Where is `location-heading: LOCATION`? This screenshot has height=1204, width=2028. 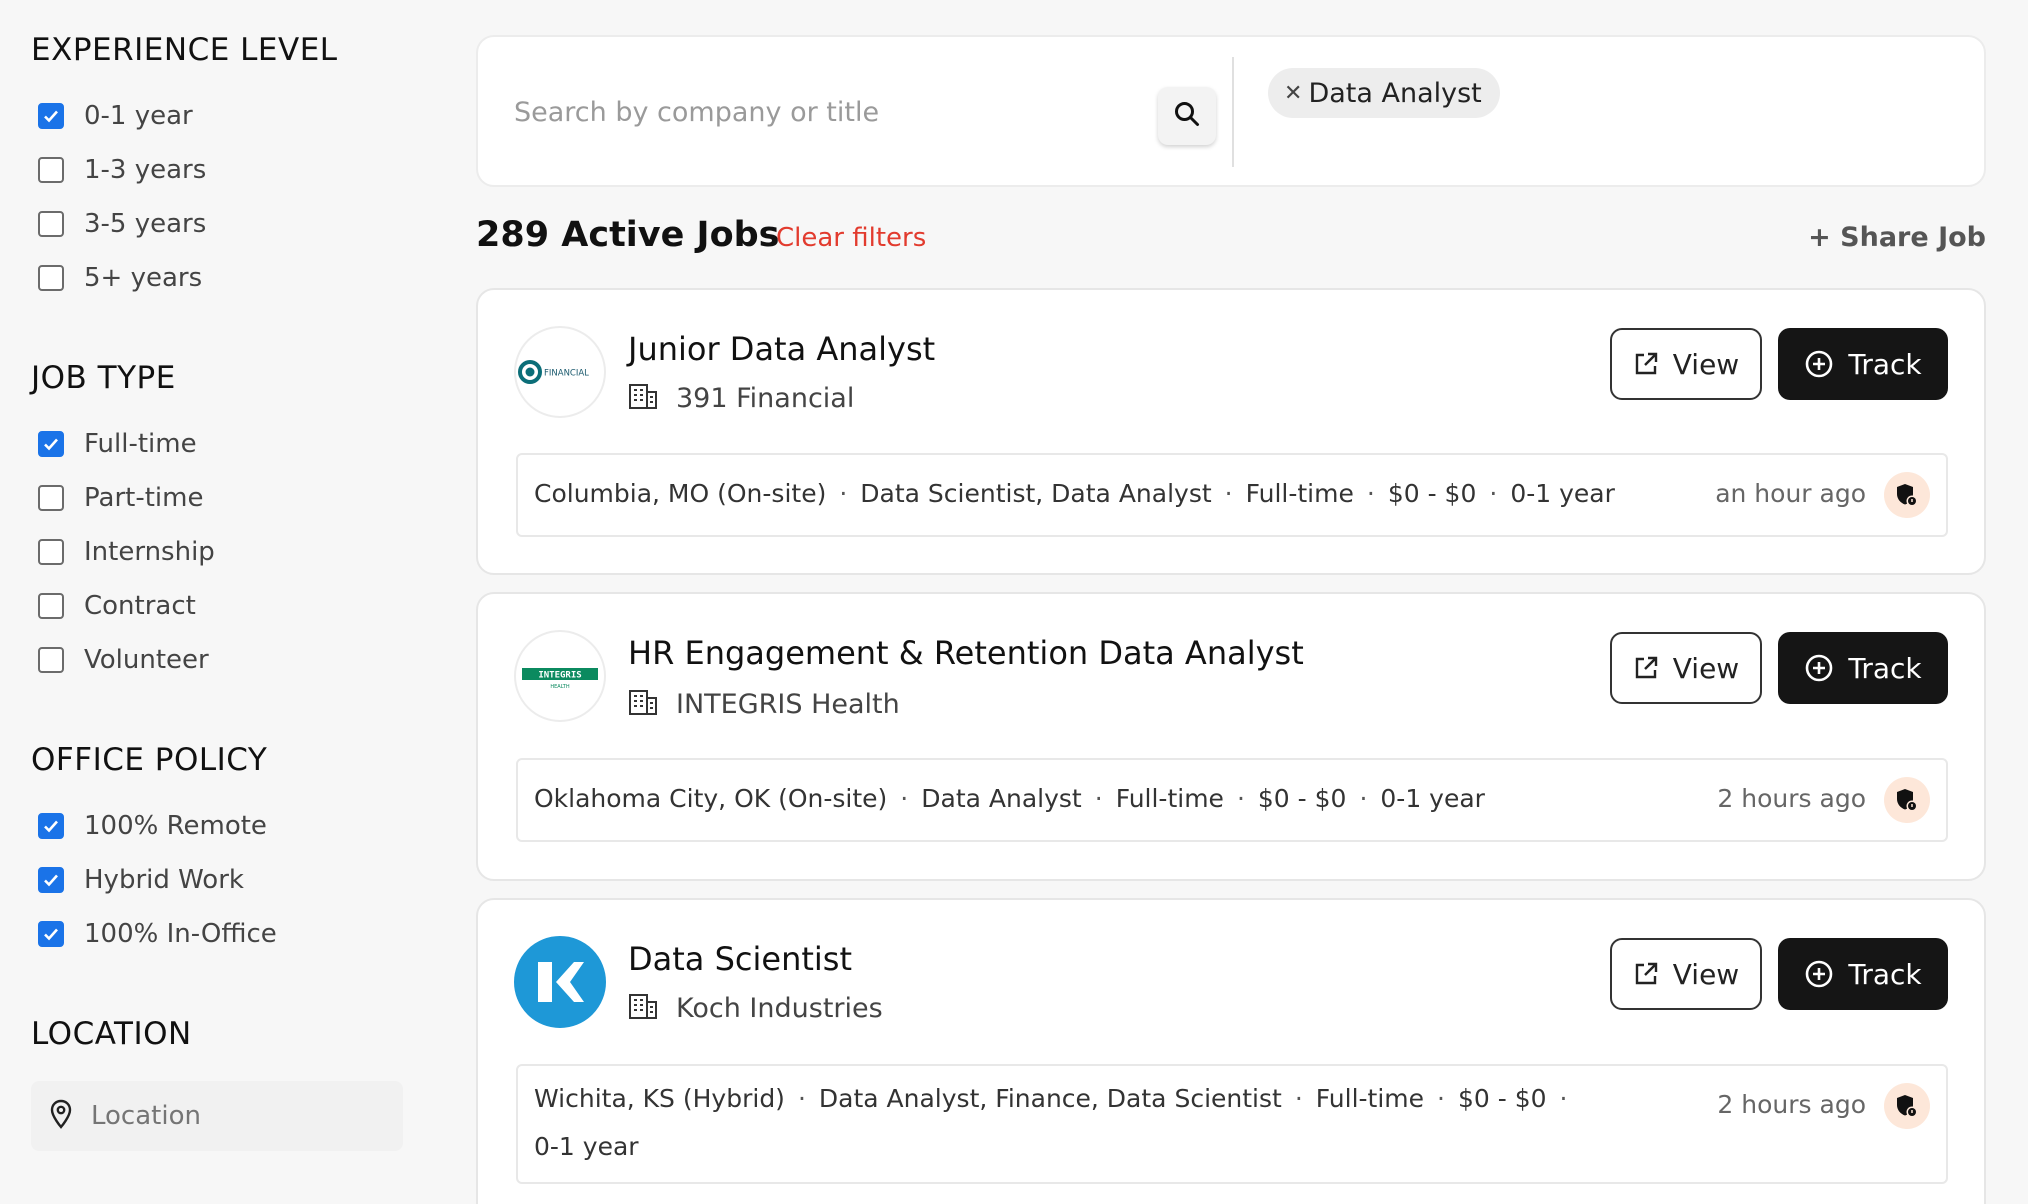
location-heading: LOCATION is located at coordinates (111, 1034).